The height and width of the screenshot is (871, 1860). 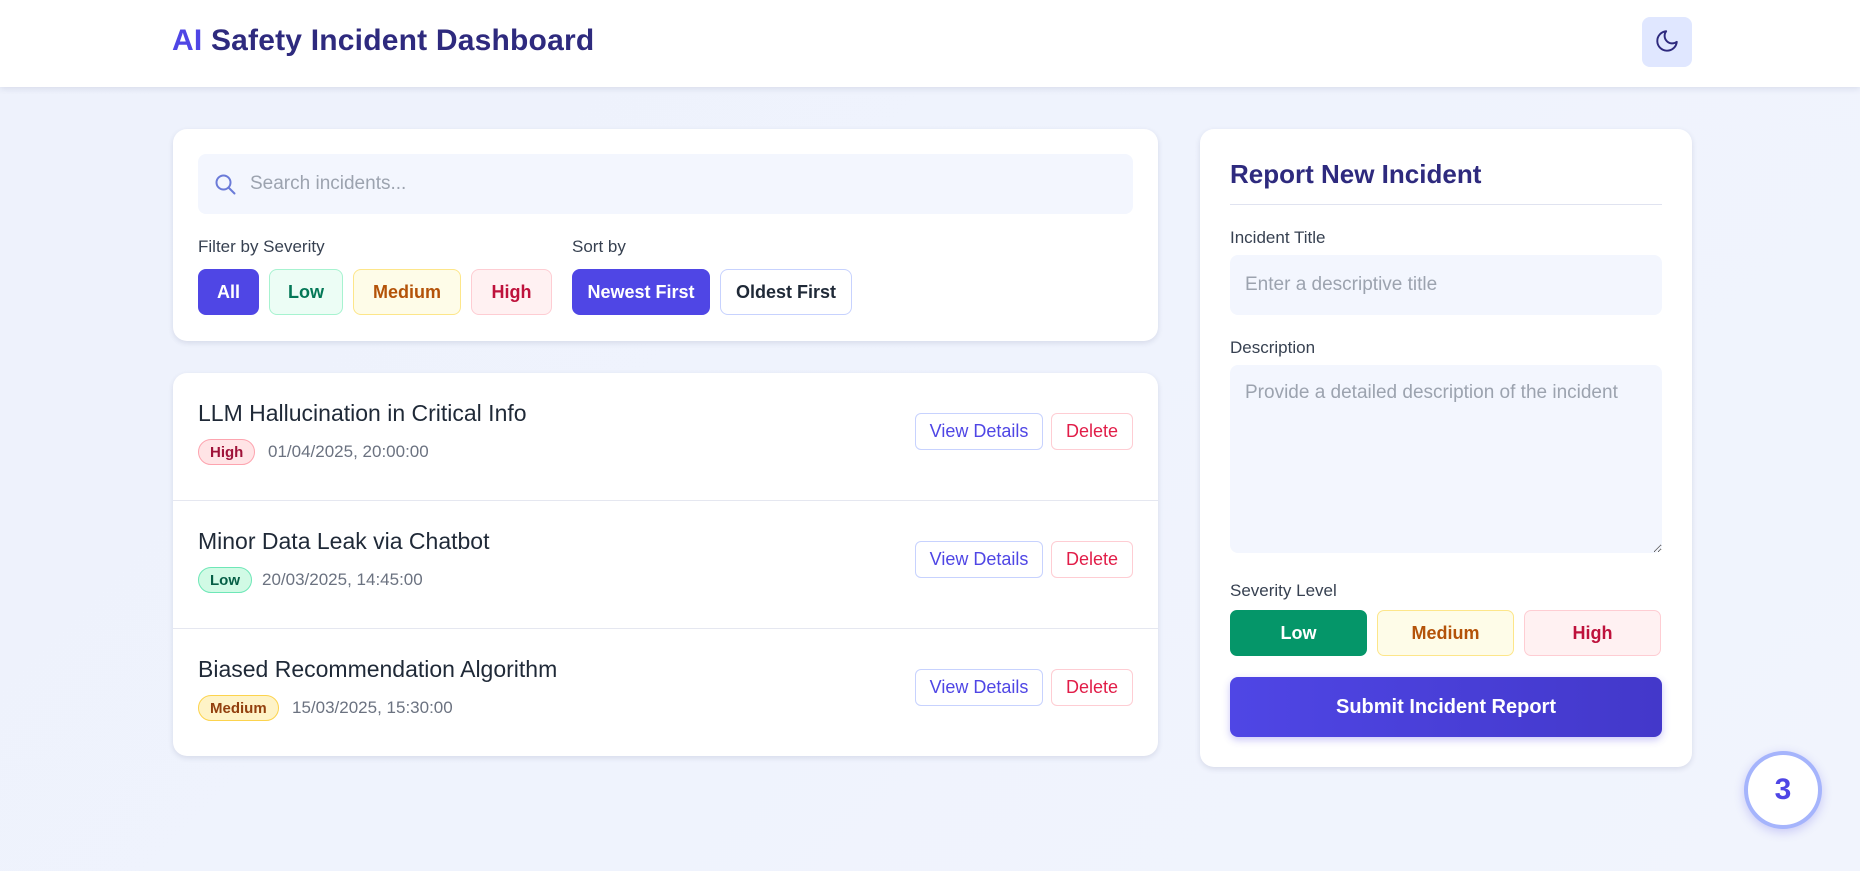 I want to click on search-box, so click(x=665, y=184).